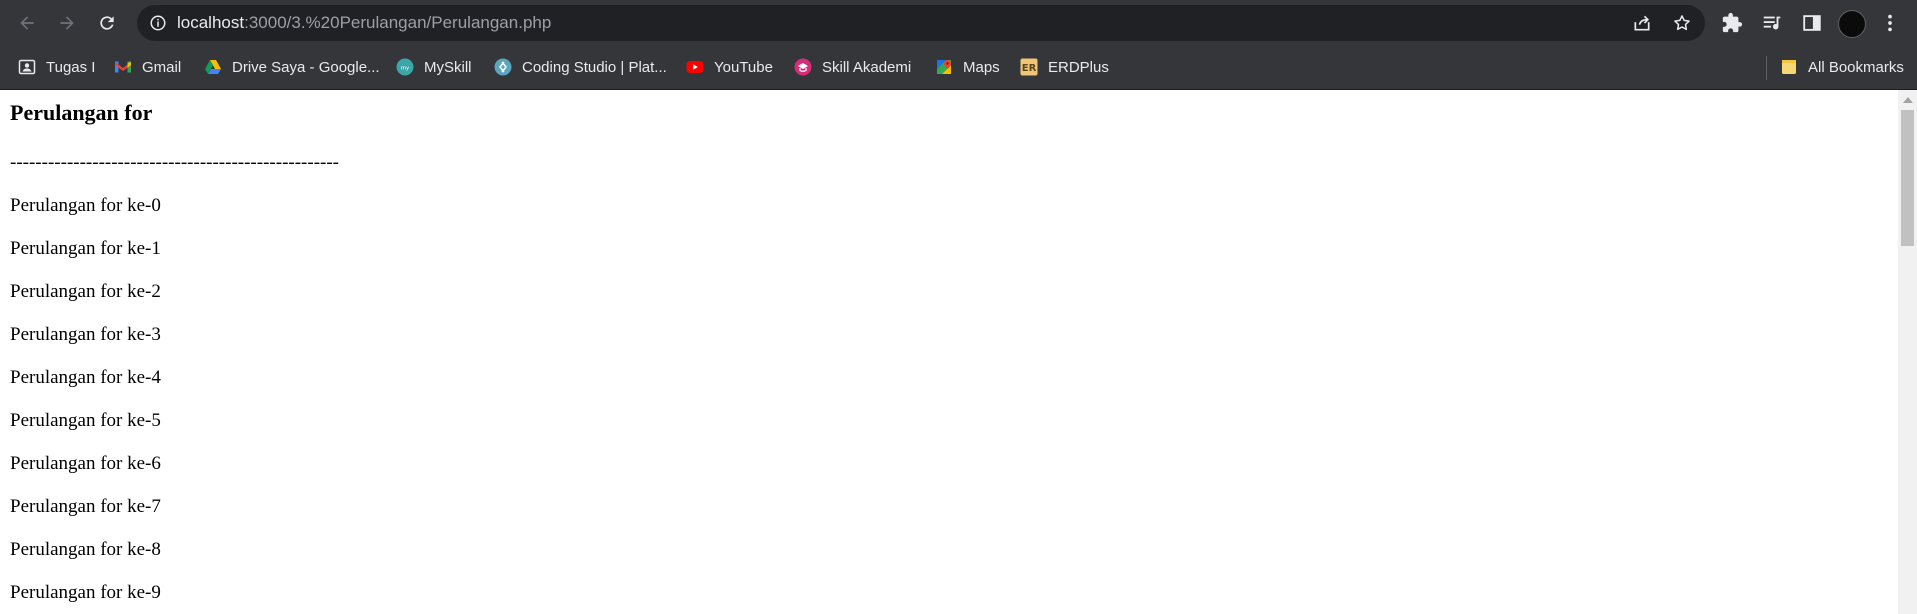 The height and width of the screenshot is (614, 1917). I want to click on url-host: localhost, so click(211, 22).